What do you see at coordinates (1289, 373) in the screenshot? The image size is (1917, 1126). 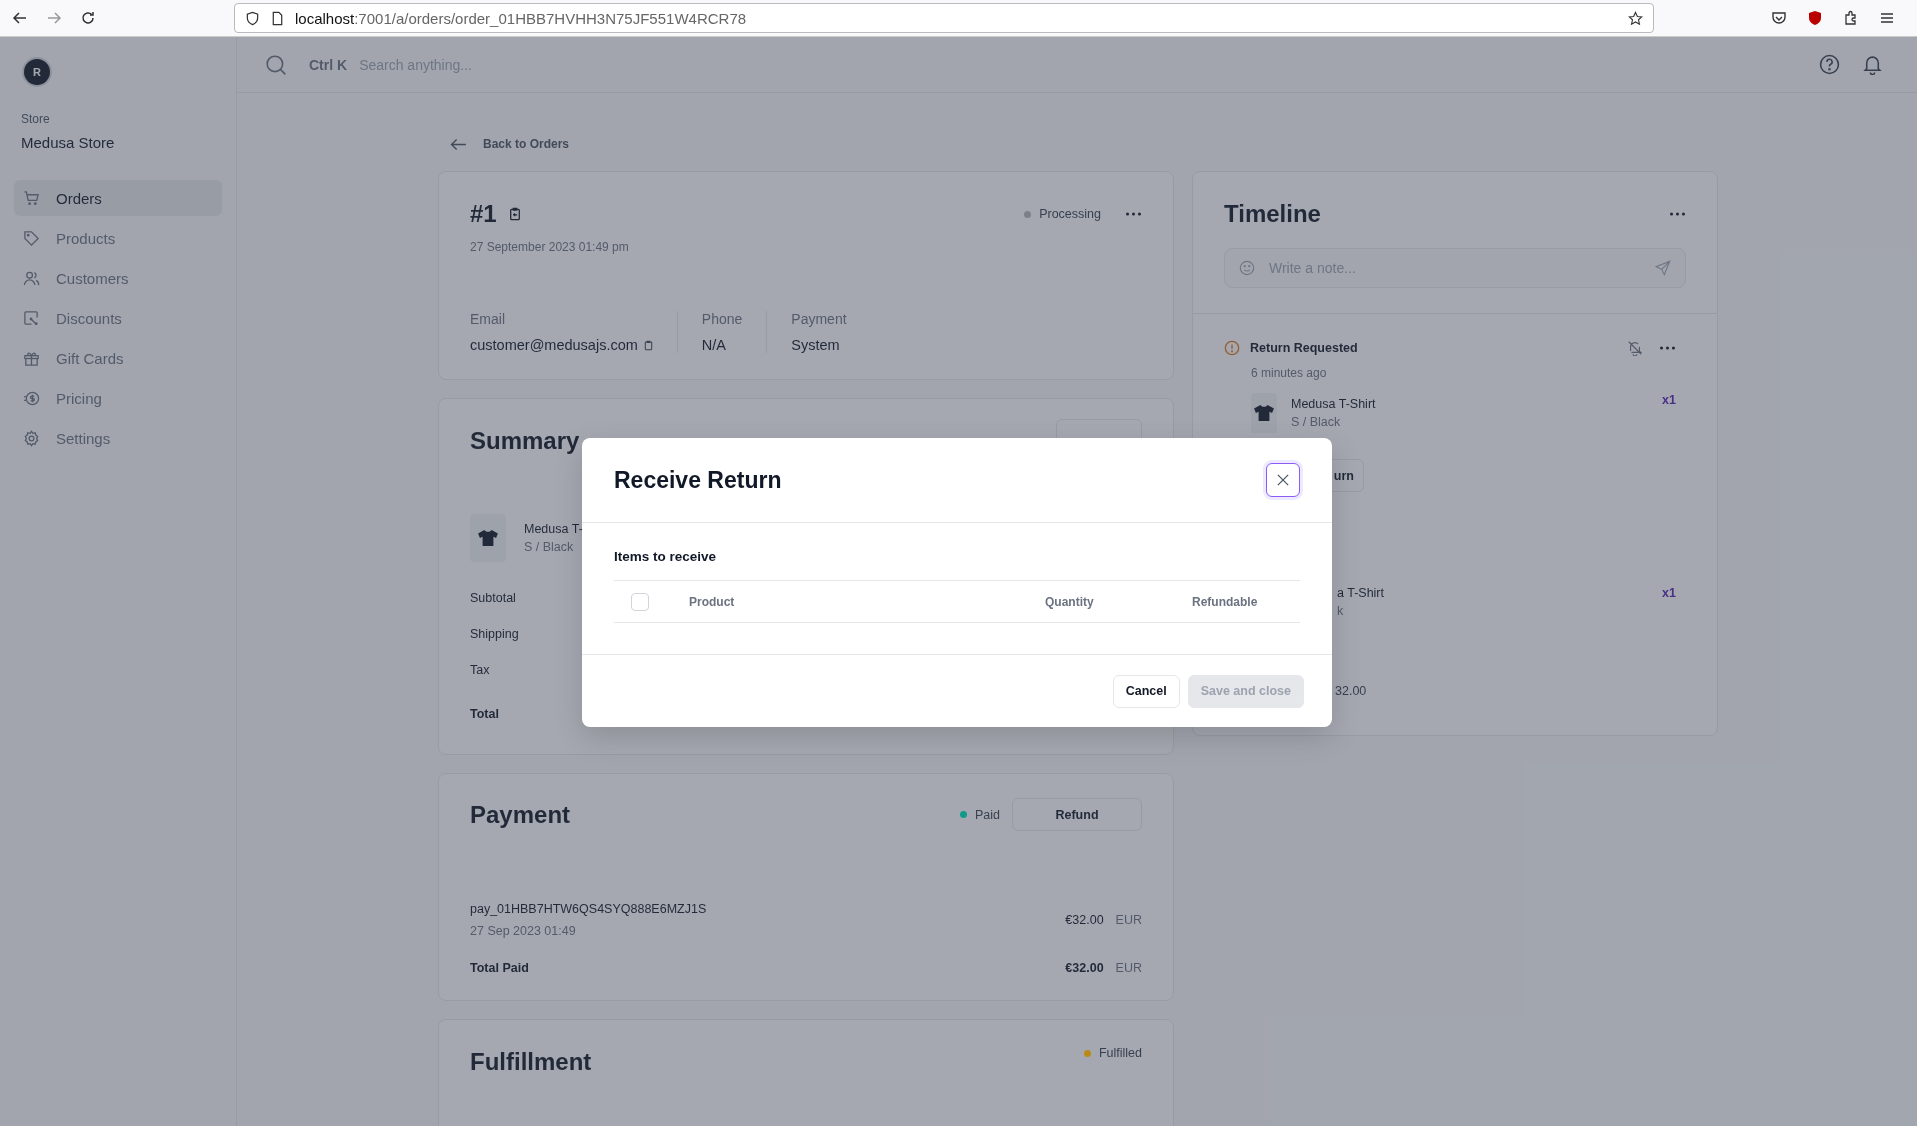 I see `event-time: 6 minutes ago` at bounding box center [1289, 373].